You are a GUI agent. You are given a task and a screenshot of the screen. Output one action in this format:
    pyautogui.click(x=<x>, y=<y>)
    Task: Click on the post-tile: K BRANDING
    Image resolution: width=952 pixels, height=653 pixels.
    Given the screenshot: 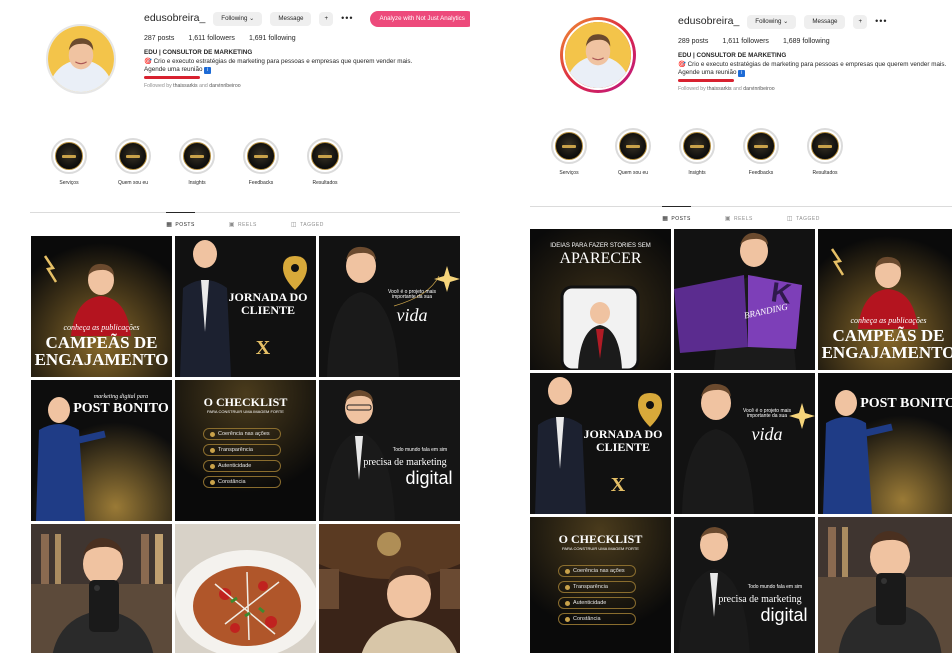 What is the action you would take?
    pyautogui.click(x=744, y=299)
    